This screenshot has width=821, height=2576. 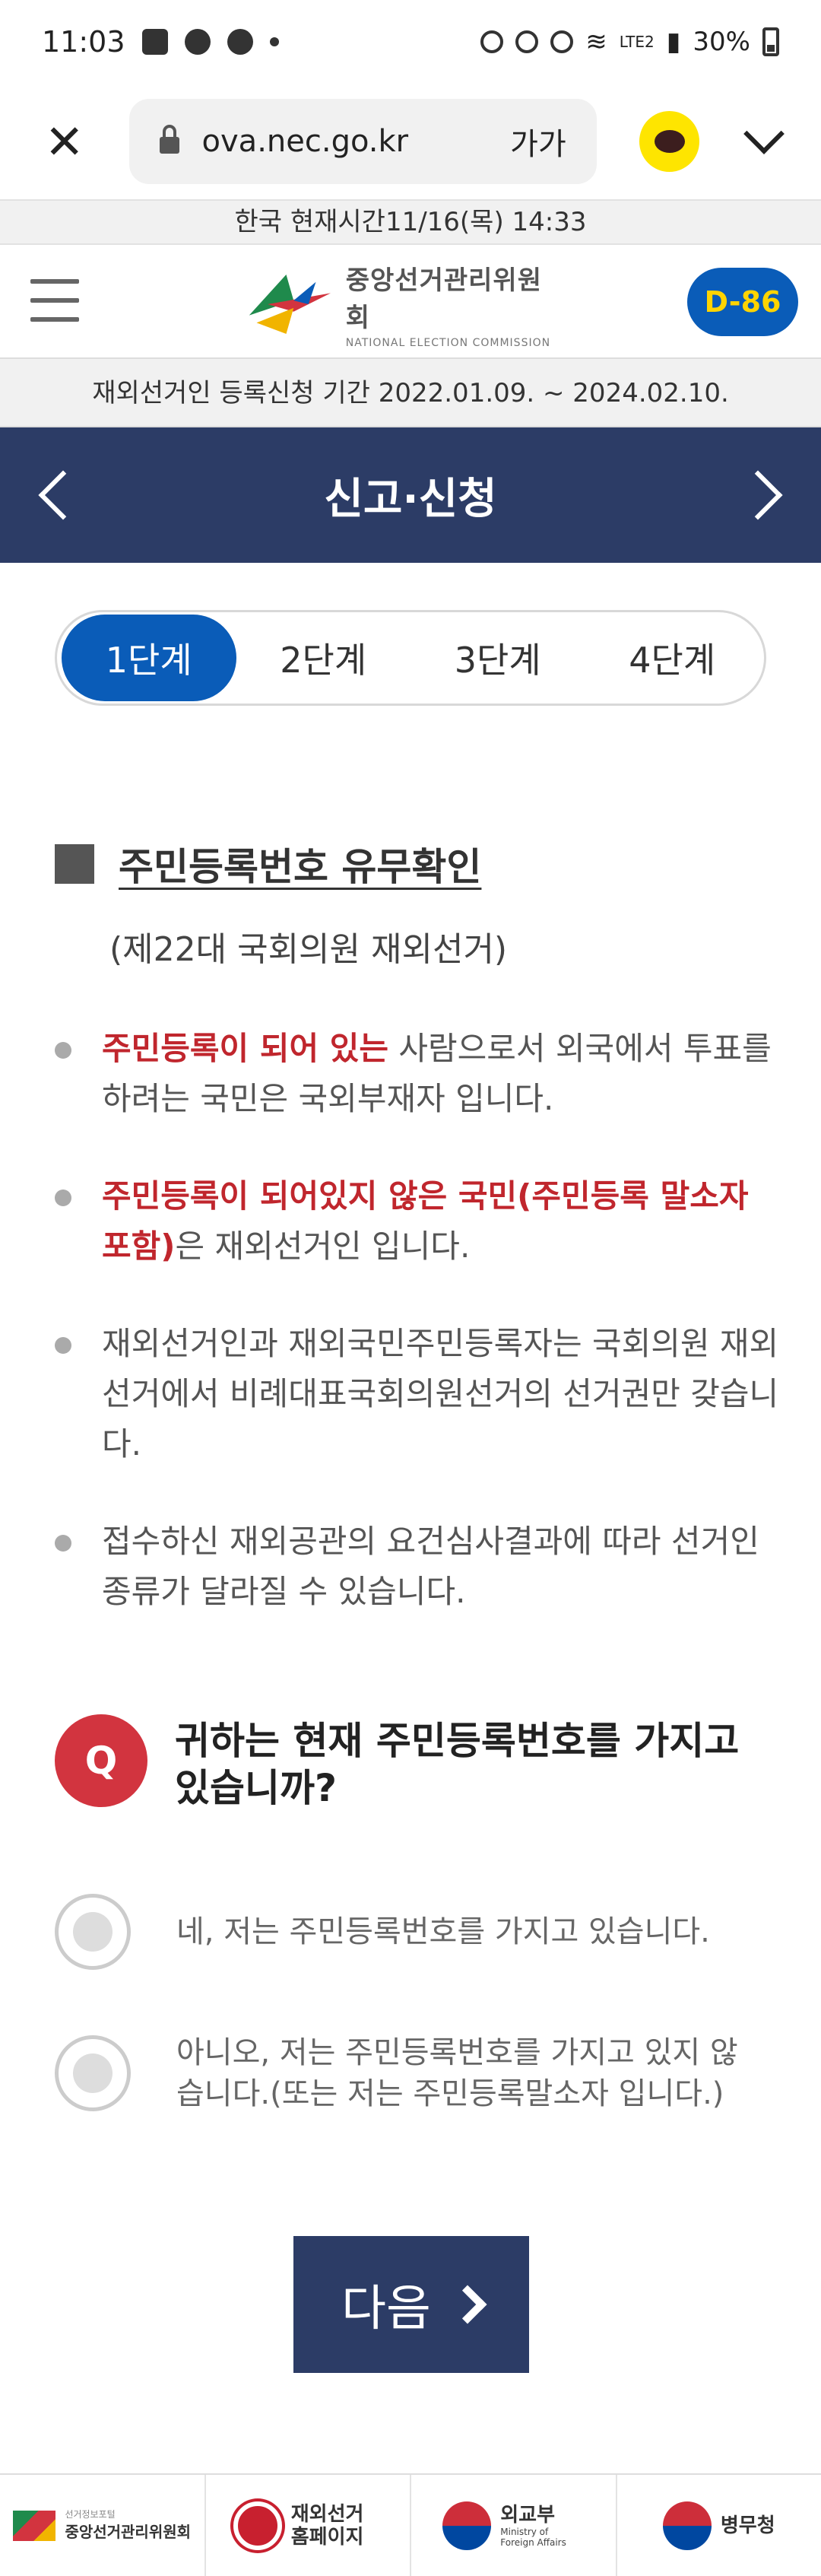 I want to click on mute-icon, so click(x=562, y=41).